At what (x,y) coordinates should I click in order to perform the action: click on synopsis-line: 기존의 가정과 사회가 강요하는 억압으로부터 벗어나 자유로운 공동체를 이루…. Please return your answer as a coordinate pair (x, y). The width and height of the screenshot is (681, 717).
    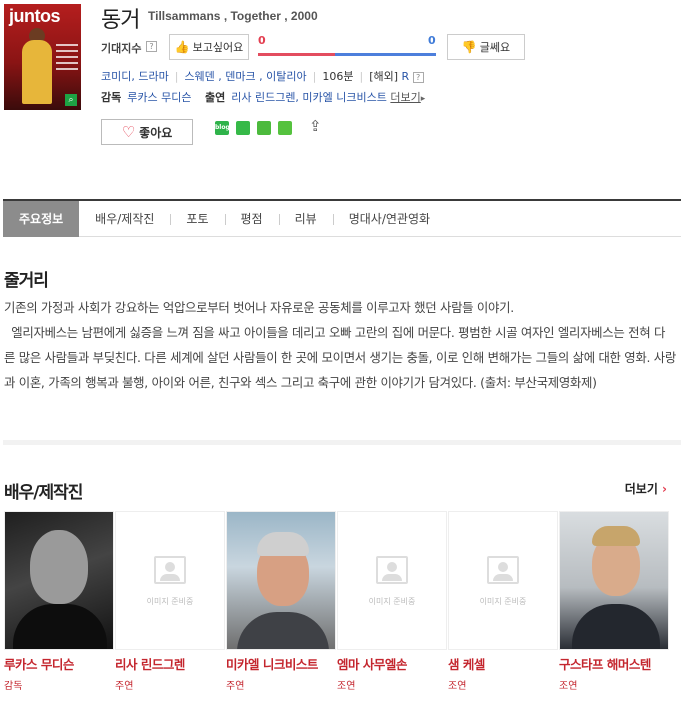
    Looking at the image, I should click on (259, 307).